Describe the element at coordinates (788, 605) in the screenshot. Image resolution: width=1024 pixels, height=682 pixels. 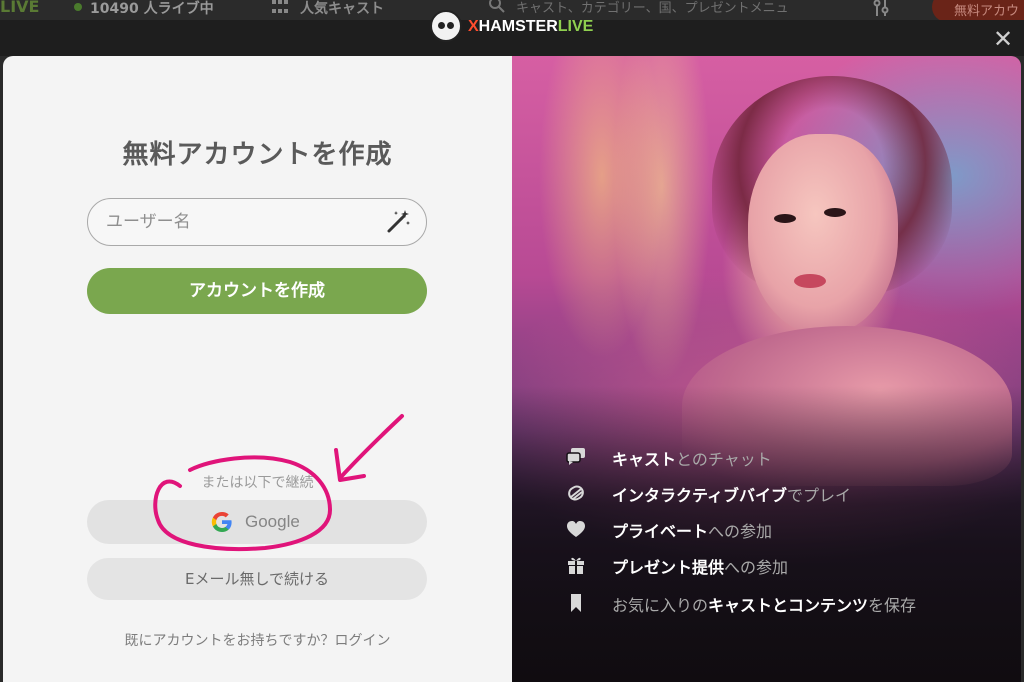
I see `feature-favorites-highlight: キャストとコンテンツ` at that location.